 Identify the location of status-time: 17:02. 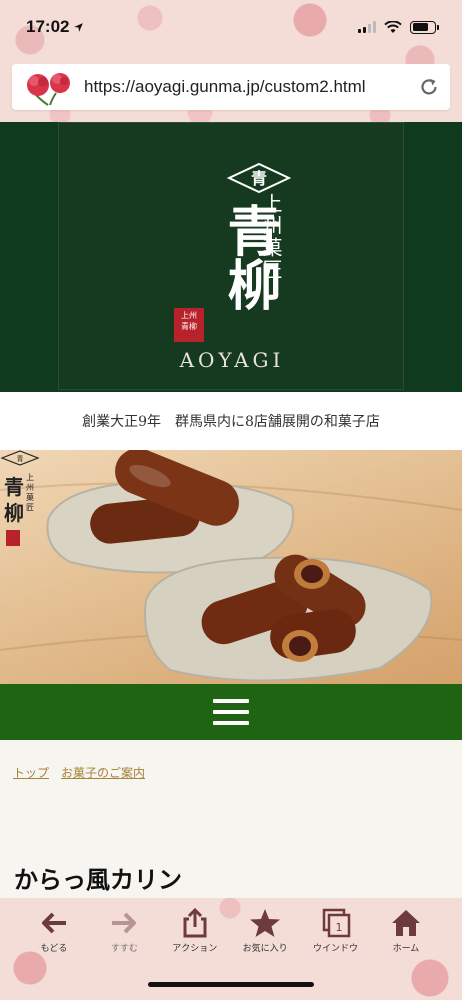
(55, 27).